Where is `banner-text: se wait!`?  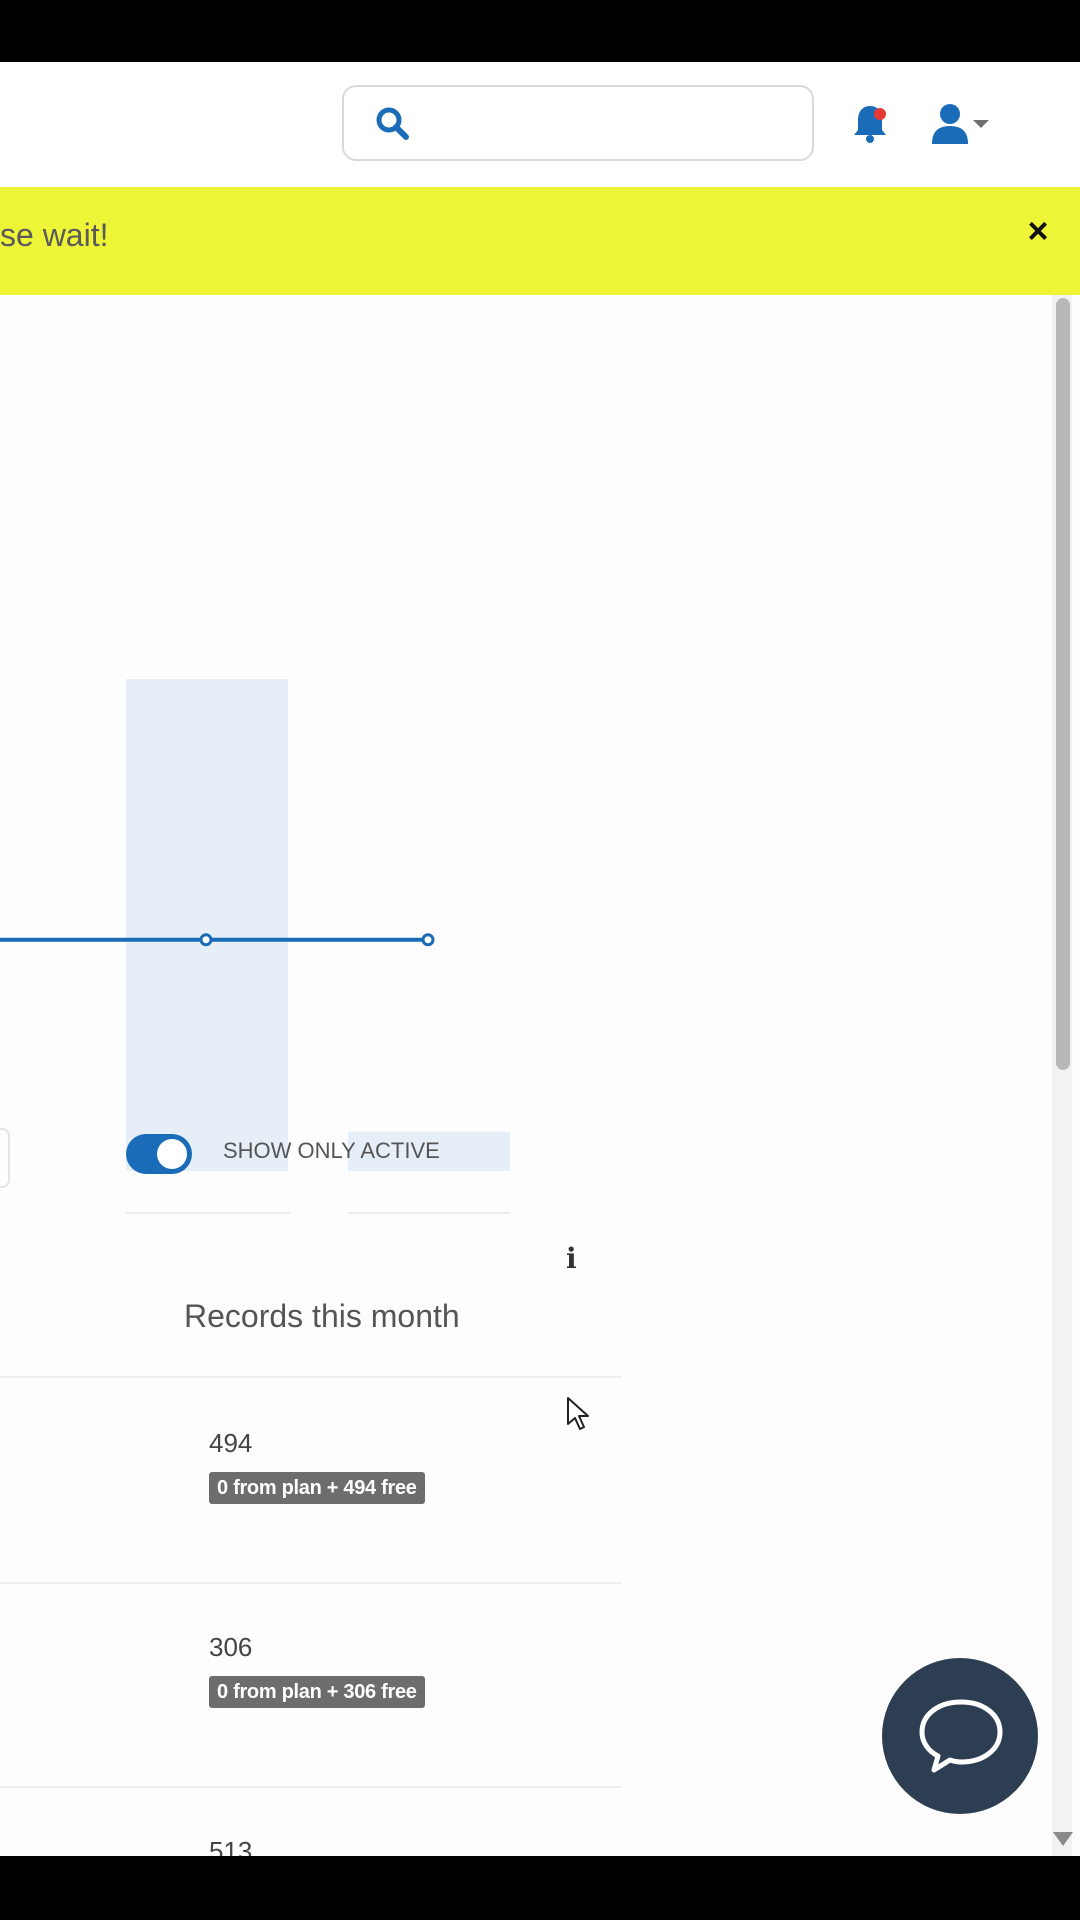 banner-text: se wait! is located at coordinates (54, 235).